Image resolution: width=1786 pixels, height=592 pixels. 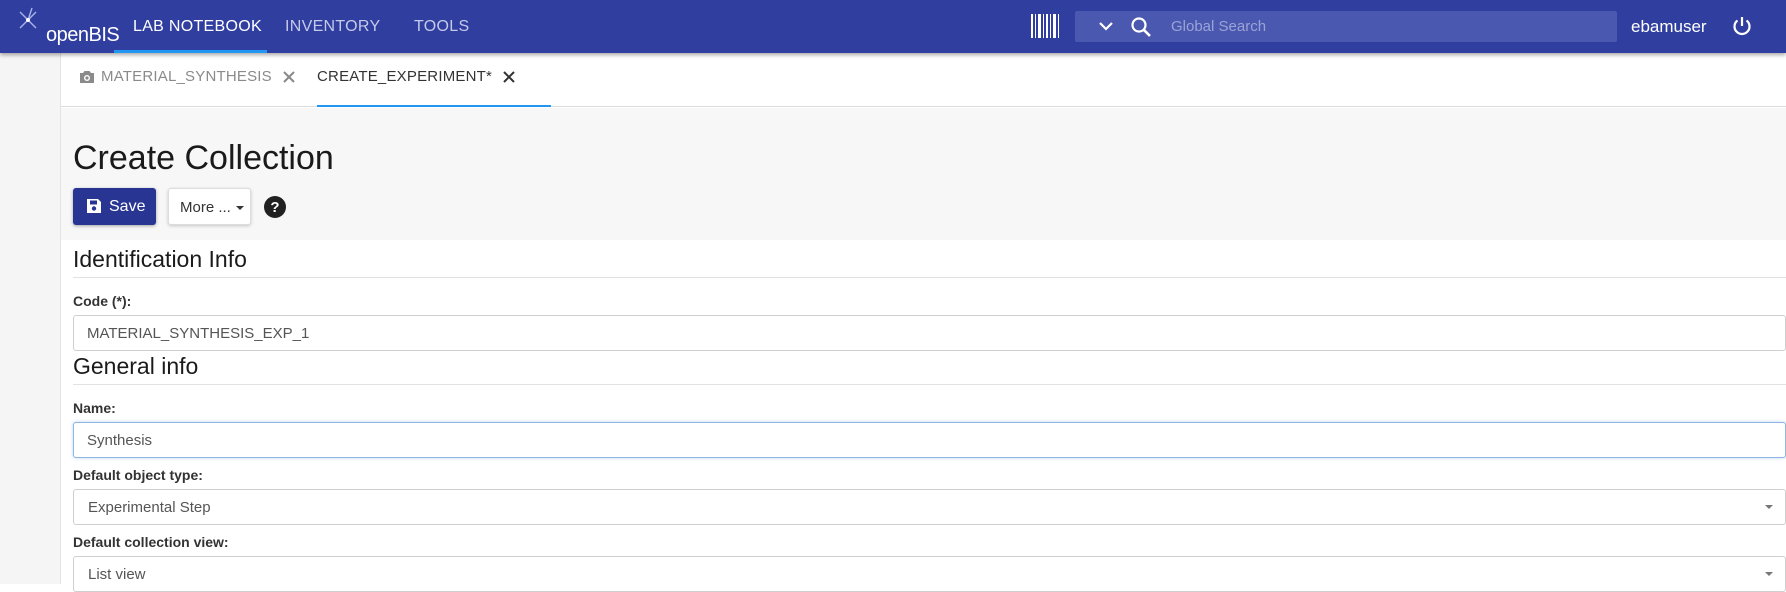 I want to click on logo-text: openBIS, so click(x=83, y=35).